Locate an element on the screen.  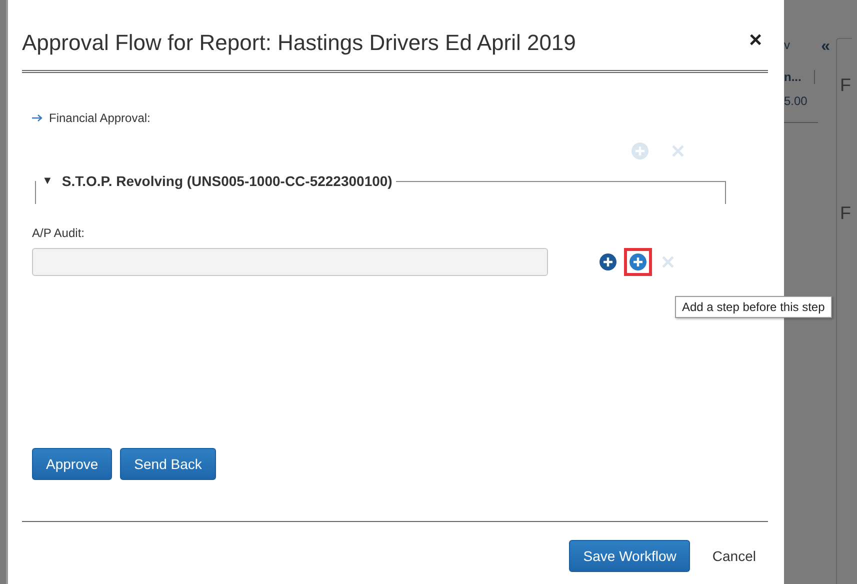
cancel-button: Cancel is located at coordinates (734, 556).